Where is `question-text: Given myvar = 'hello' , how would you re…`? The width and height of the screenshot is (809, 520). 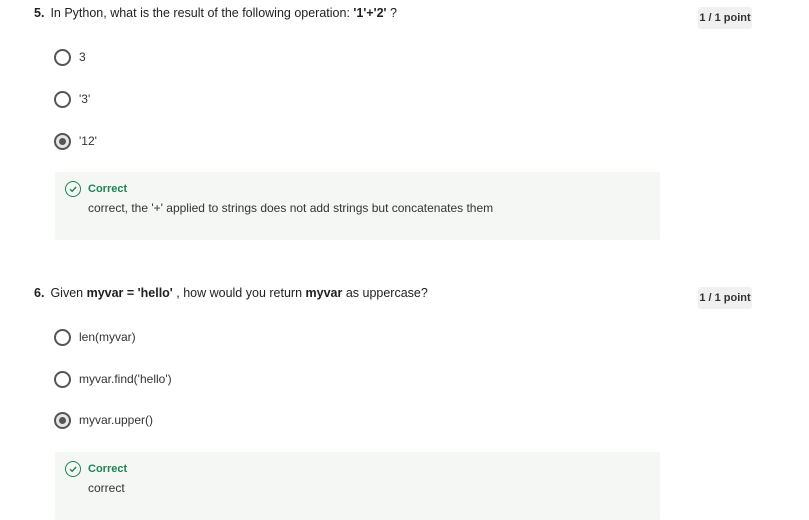
question-text: Given myvar = 'hello' , how would you re… is located at coordinates (239, 293).